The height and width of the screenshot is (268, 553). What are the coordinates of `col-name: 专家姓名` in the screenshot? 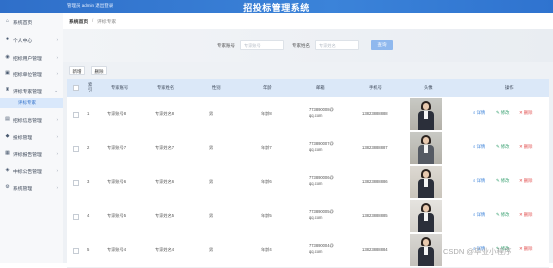 It's located at (166, 87).